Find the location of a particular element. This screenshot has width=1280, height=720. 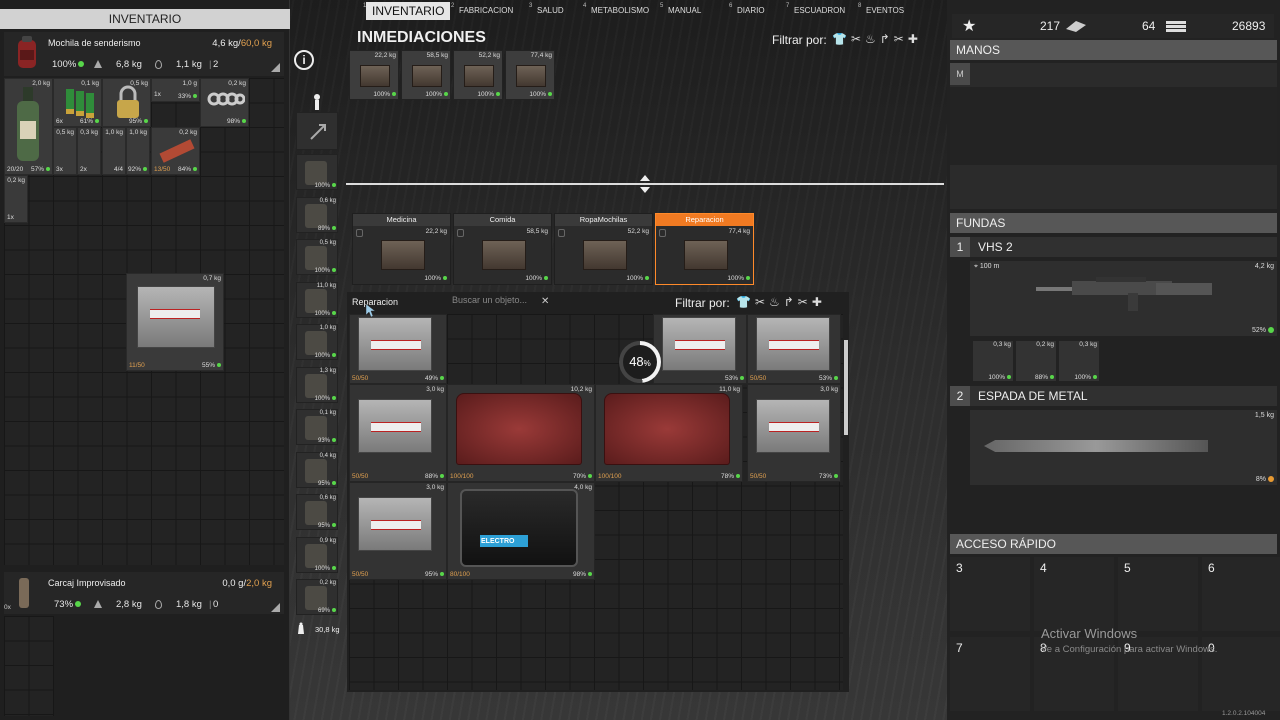

tab-metabolismo: 4 METABOLISMO is located at coordinates (616, 11).